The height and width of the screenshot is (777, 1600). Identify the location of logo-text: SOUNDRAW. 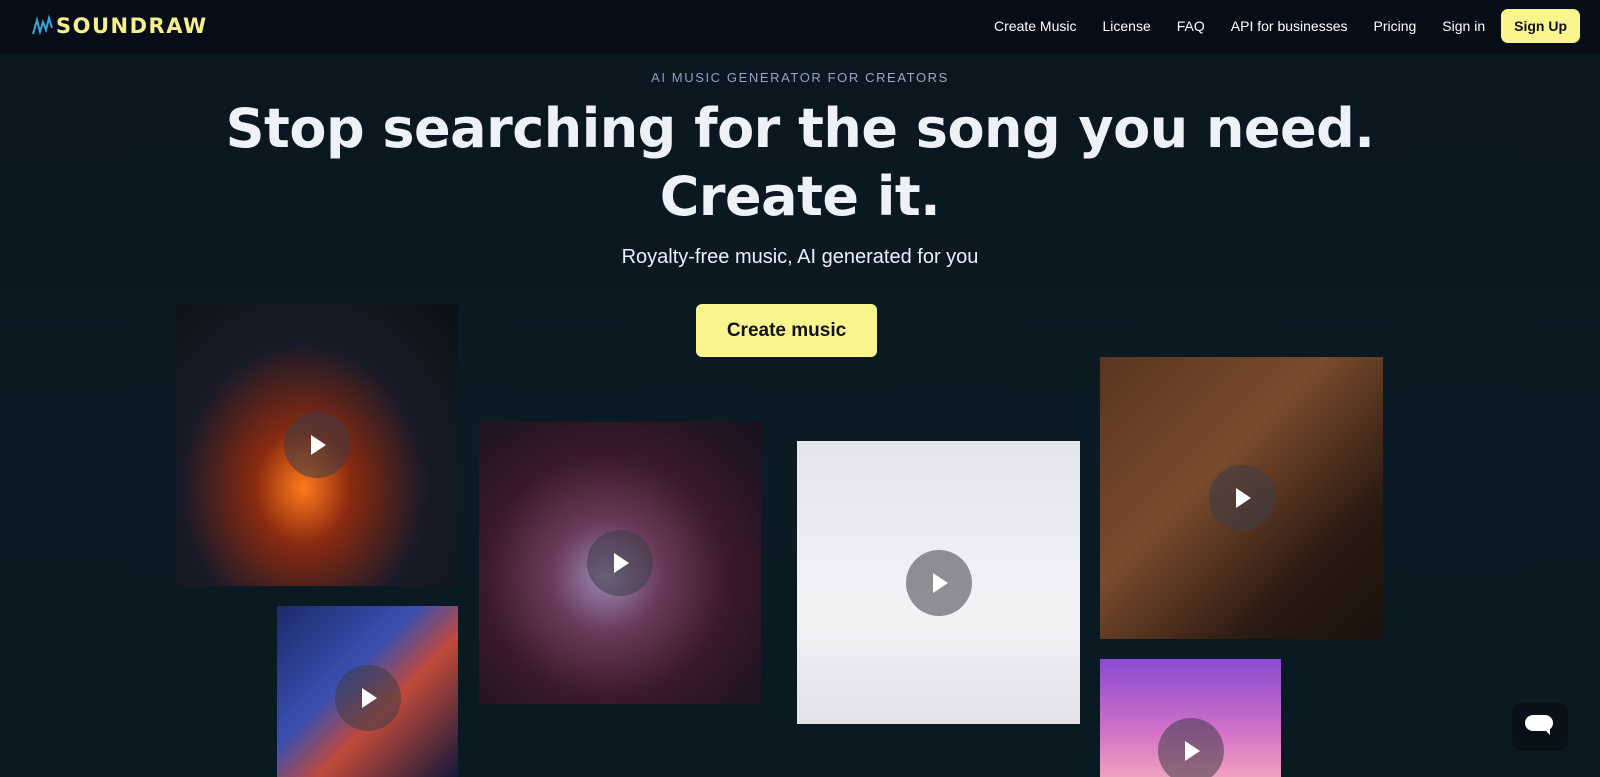
(132, 26).